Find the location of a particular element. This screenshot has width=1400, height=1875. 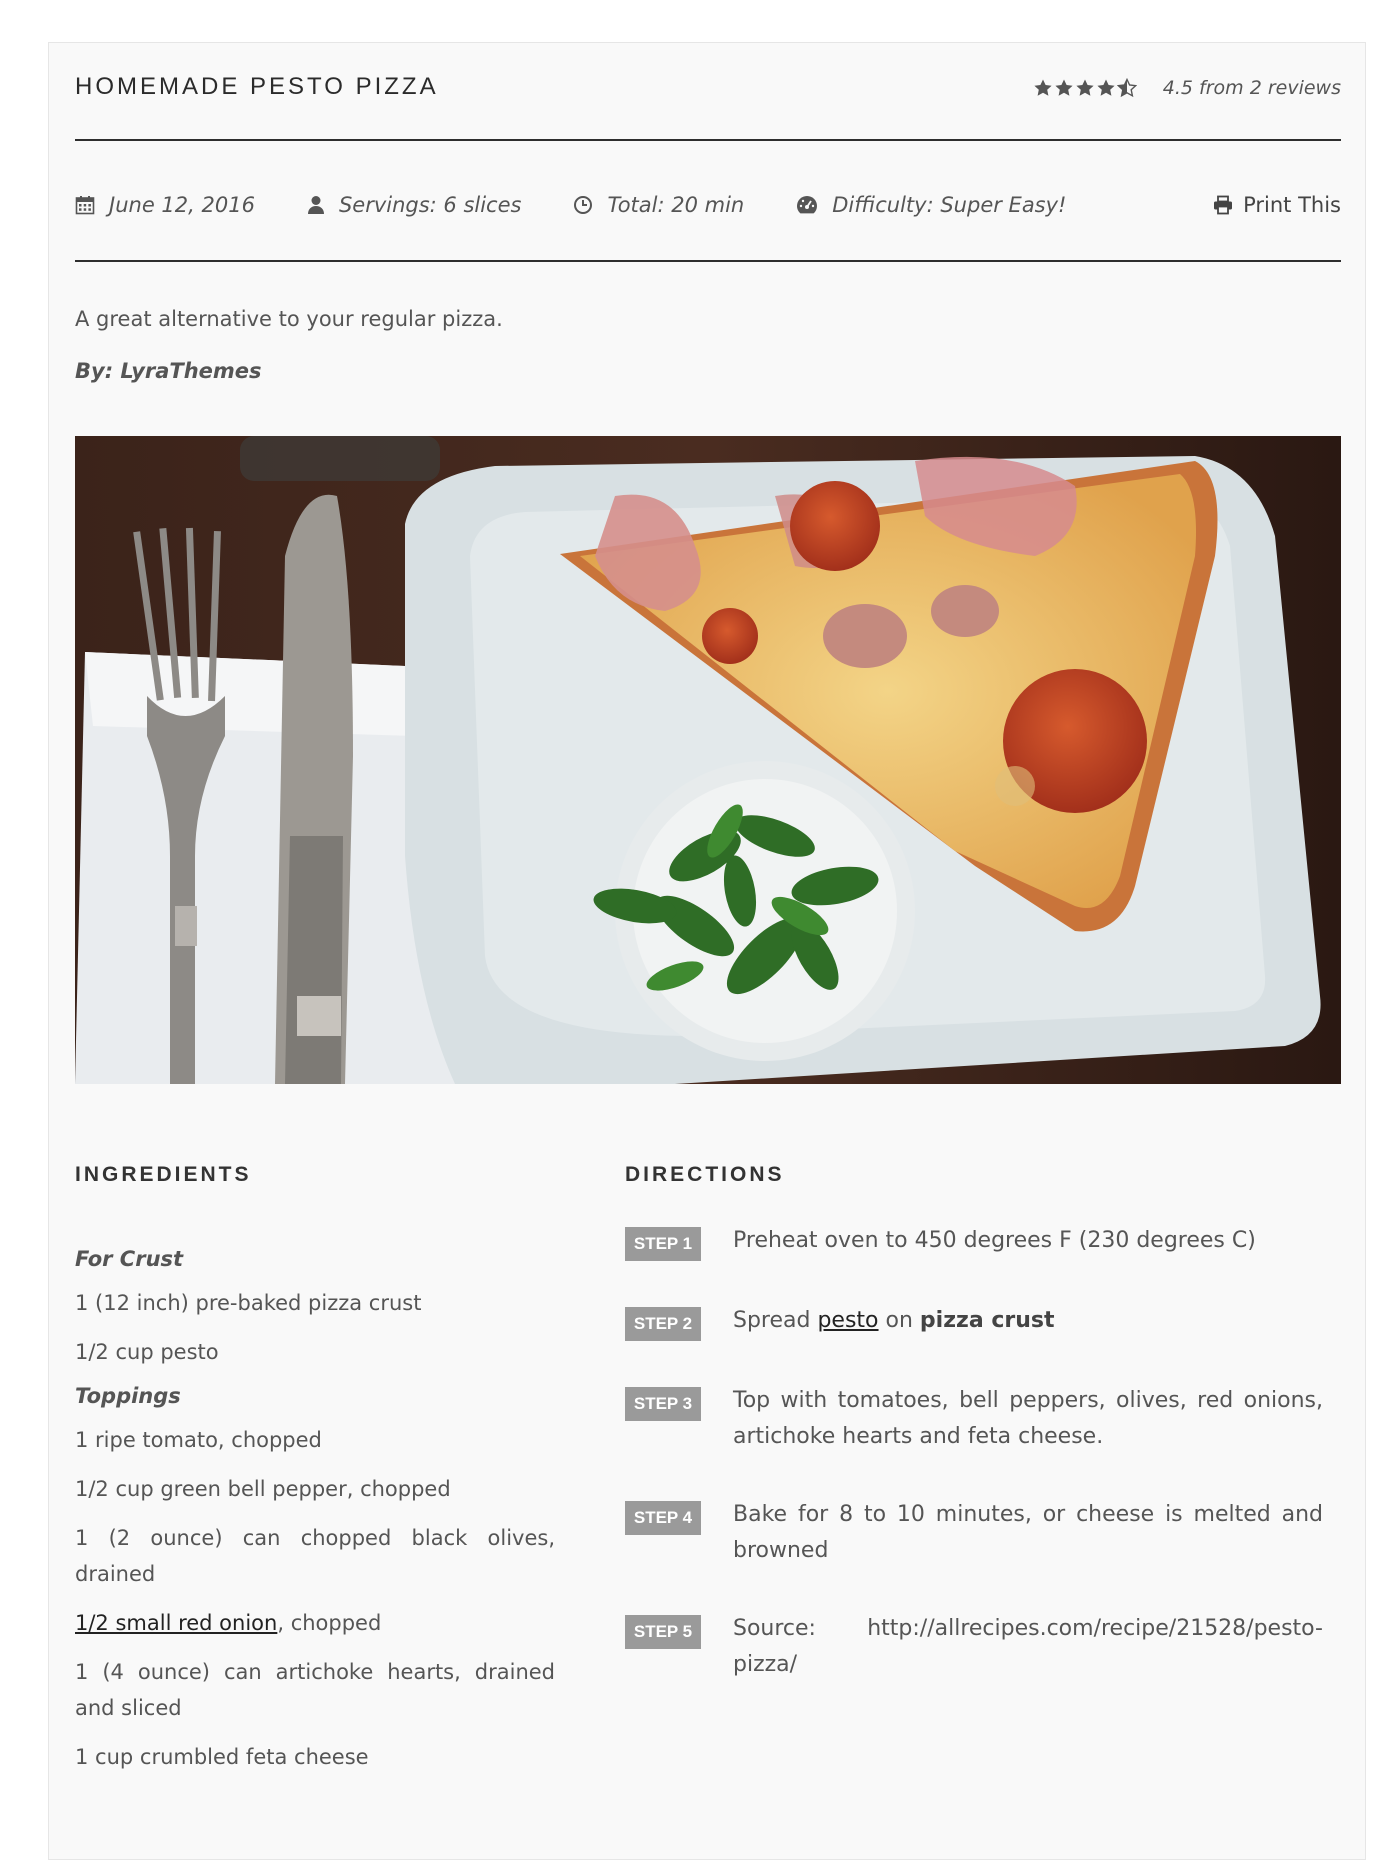

total-time-text: Total: 20 min is located at coordinates (676, 205).